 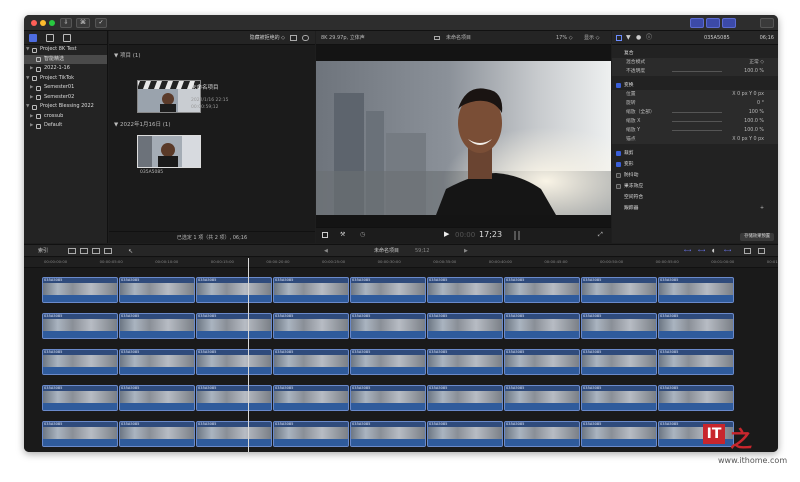 What do you see at coordinates (748, 139) in the screenshot?
I see `inspector-row-value: X 0 px Y 0 px` at bounding box center [748, 139].